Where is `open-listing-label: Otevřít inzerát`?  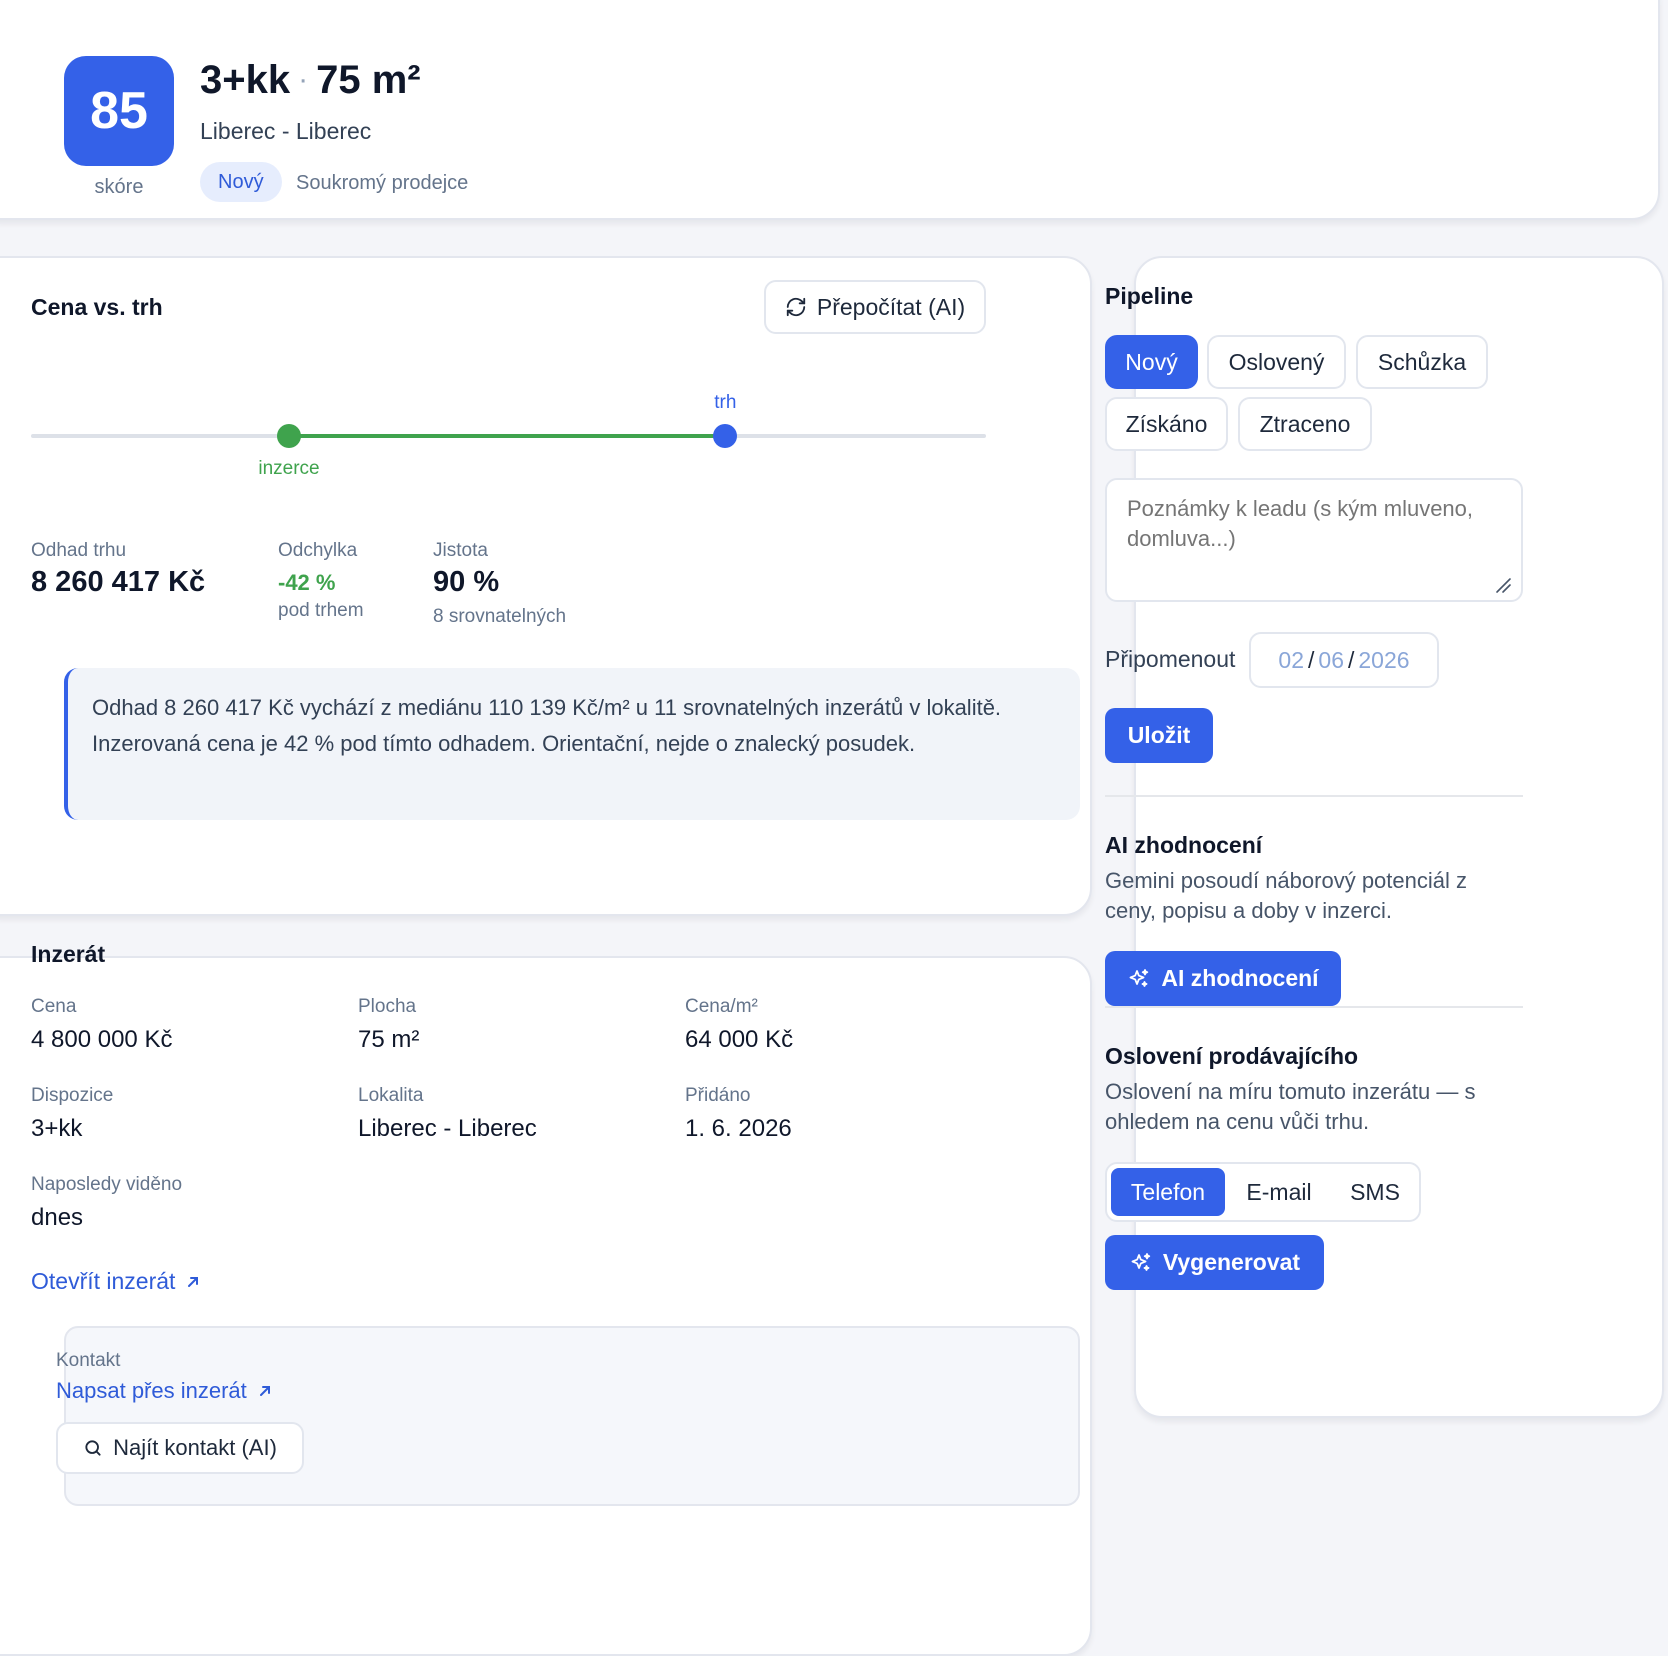
open-listing-label: Otevřít inzerát is located at coordinates (103, 1281).